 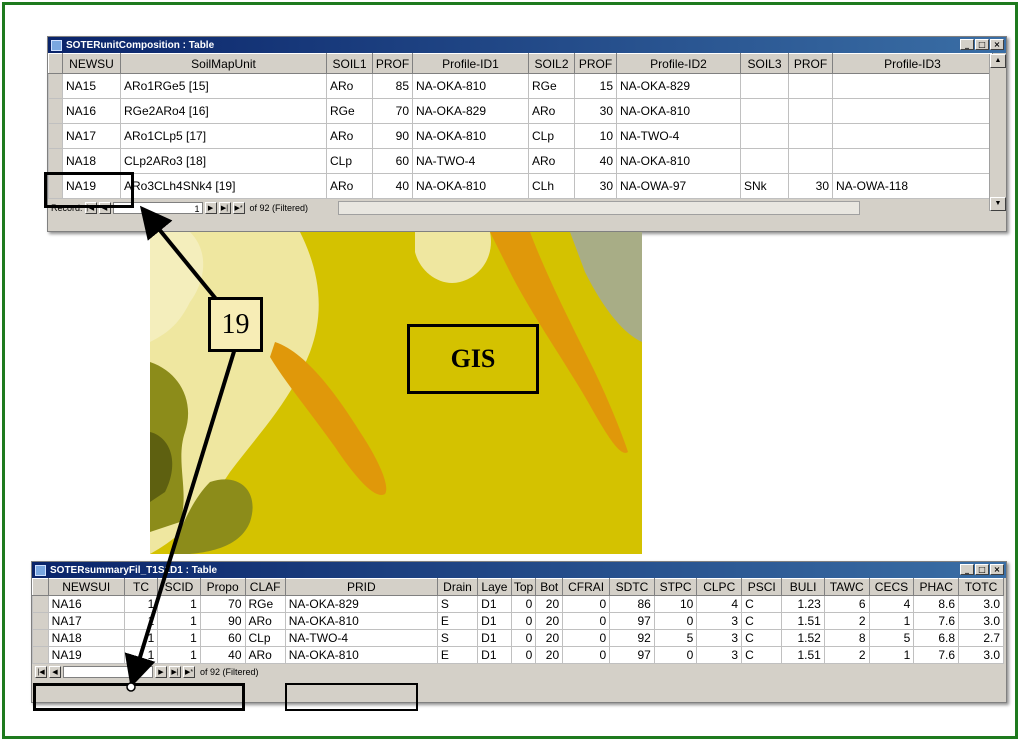 What do you see at coordinates (549, 587) in the screenshot?
I see `column-header: Bot` at bounding box center [549, 587].